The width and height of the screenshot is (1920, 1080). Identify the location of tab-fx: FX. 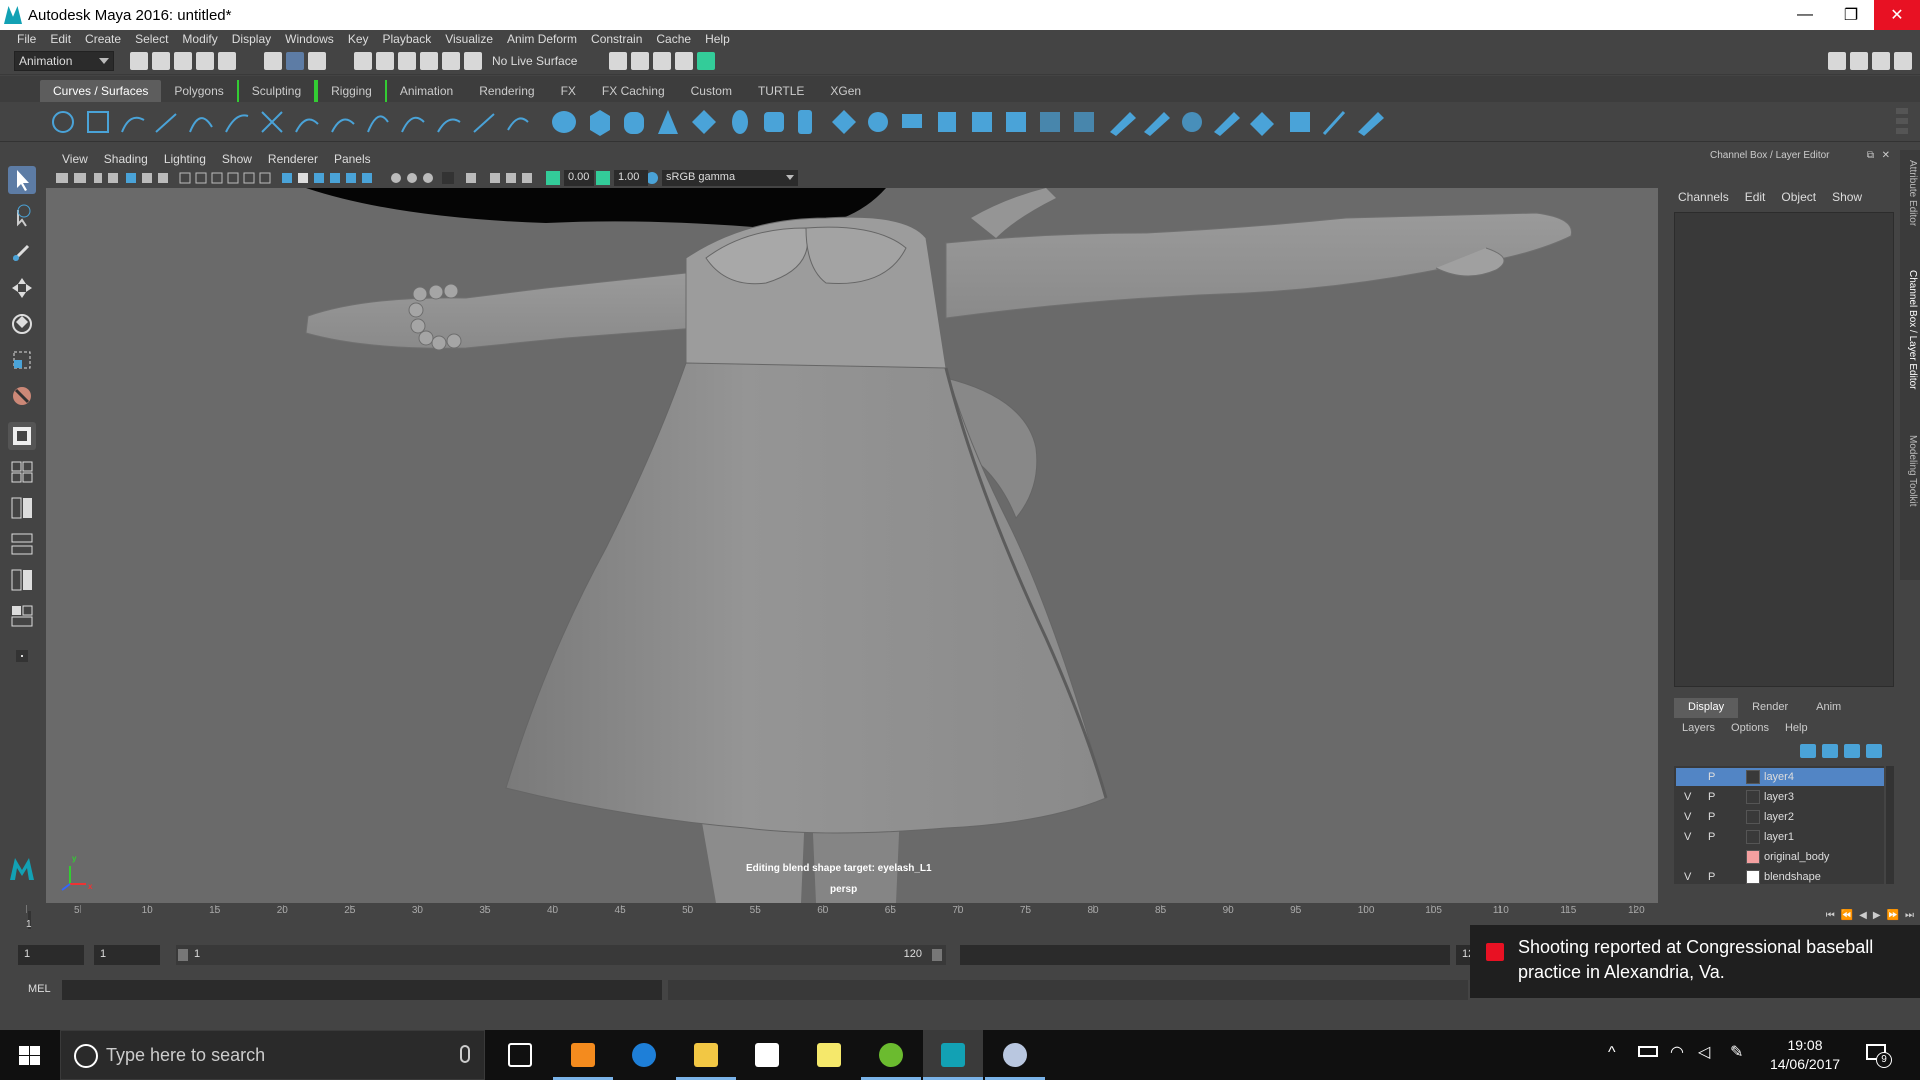
(568, 91).